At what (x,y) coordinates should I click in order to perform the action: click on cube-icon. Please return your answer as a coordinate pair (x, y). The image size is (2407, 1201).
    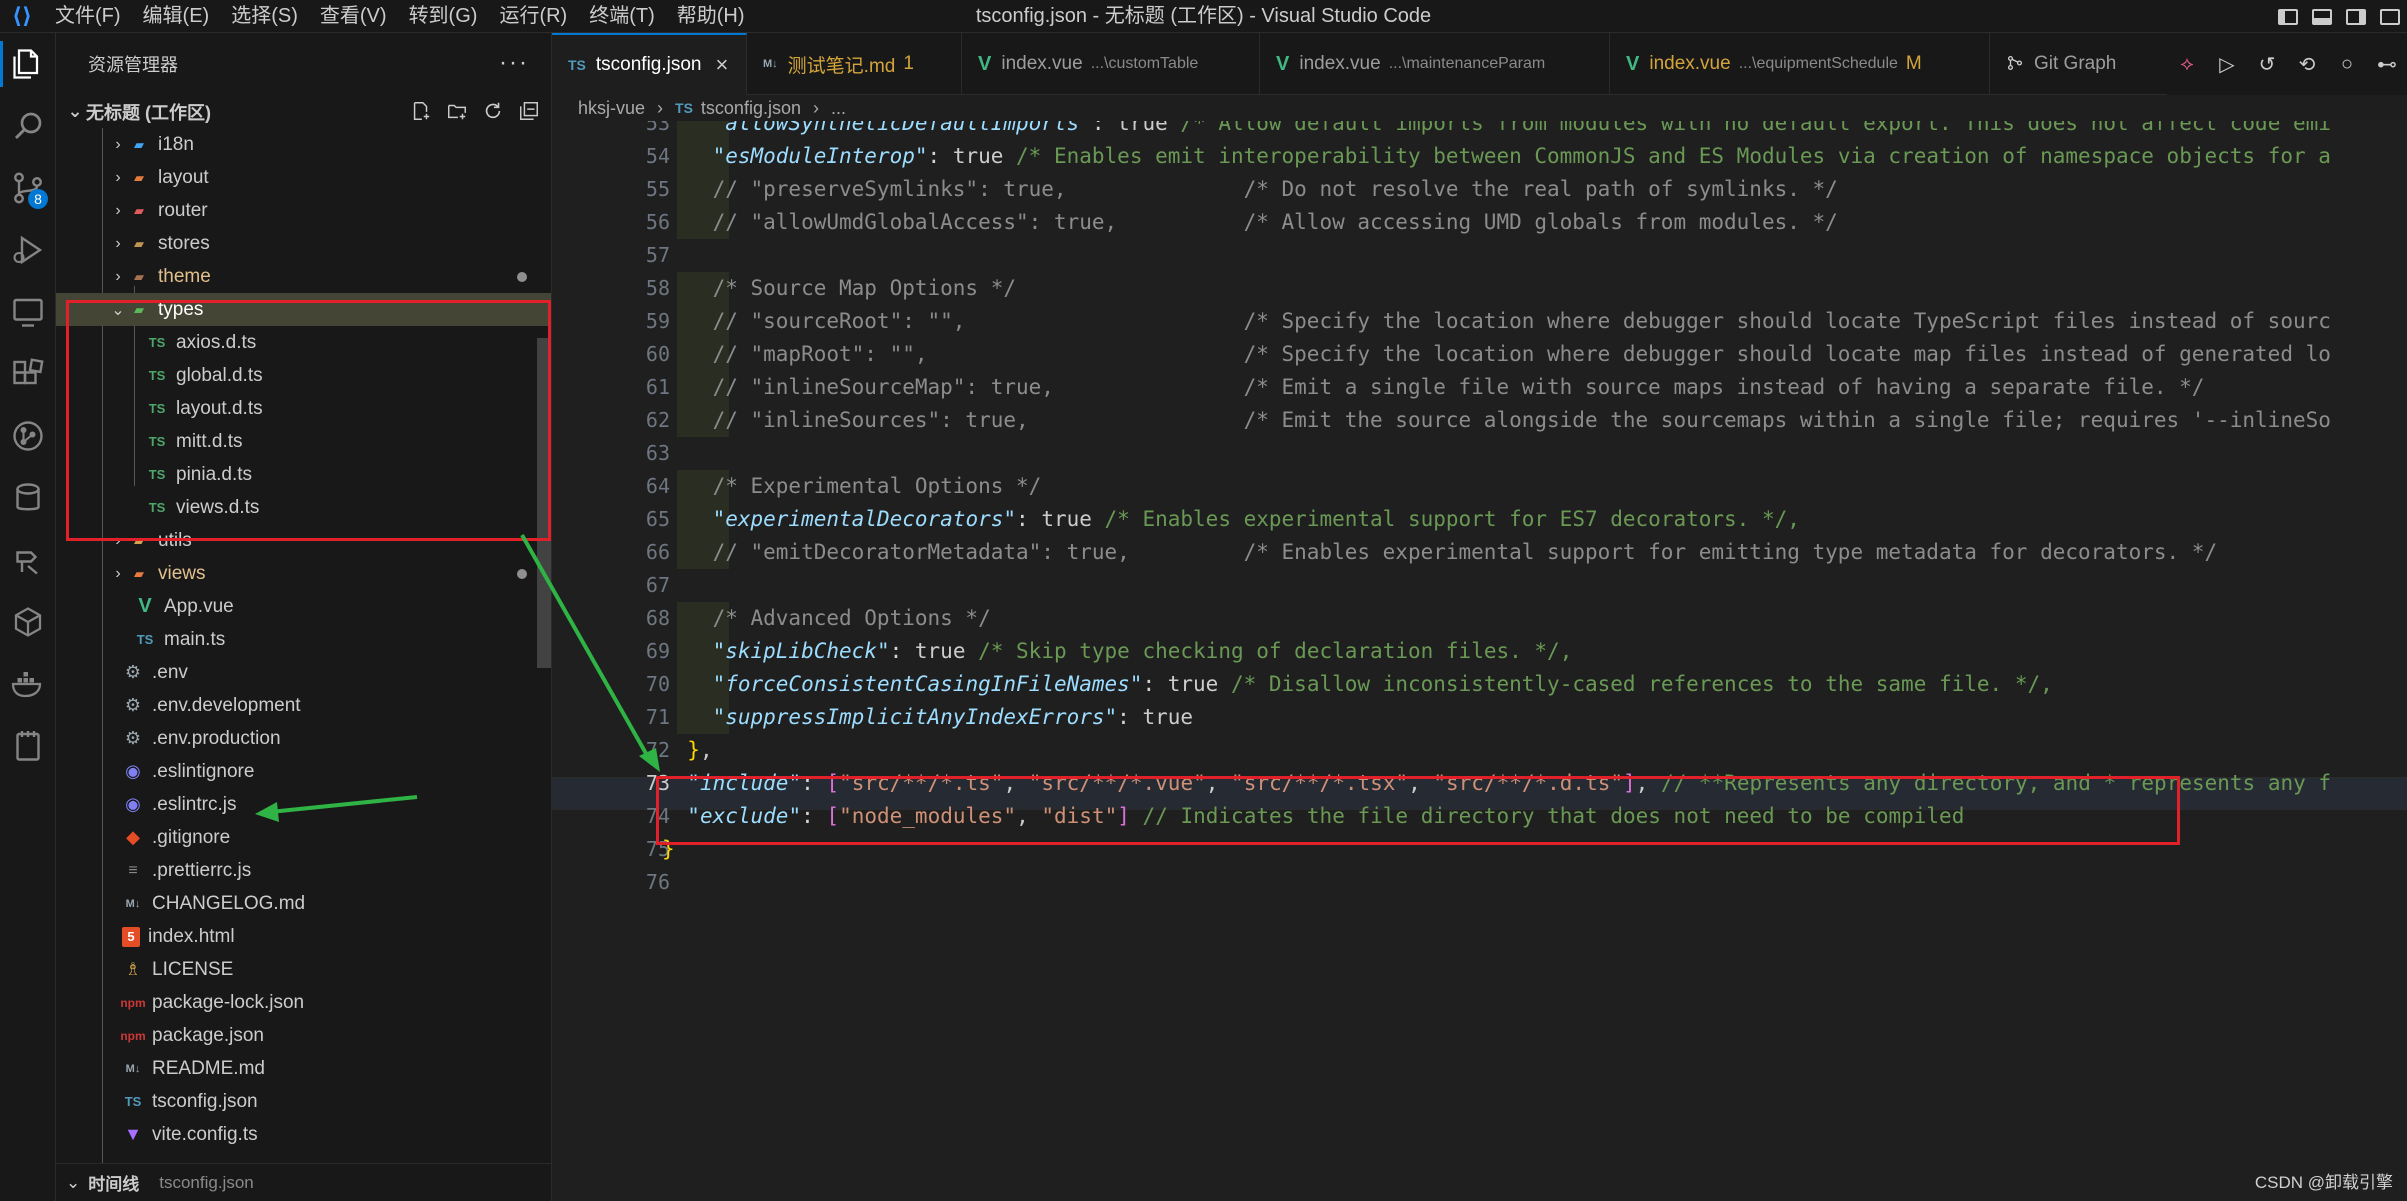
    Looking at the image, I should click on (28, 622).